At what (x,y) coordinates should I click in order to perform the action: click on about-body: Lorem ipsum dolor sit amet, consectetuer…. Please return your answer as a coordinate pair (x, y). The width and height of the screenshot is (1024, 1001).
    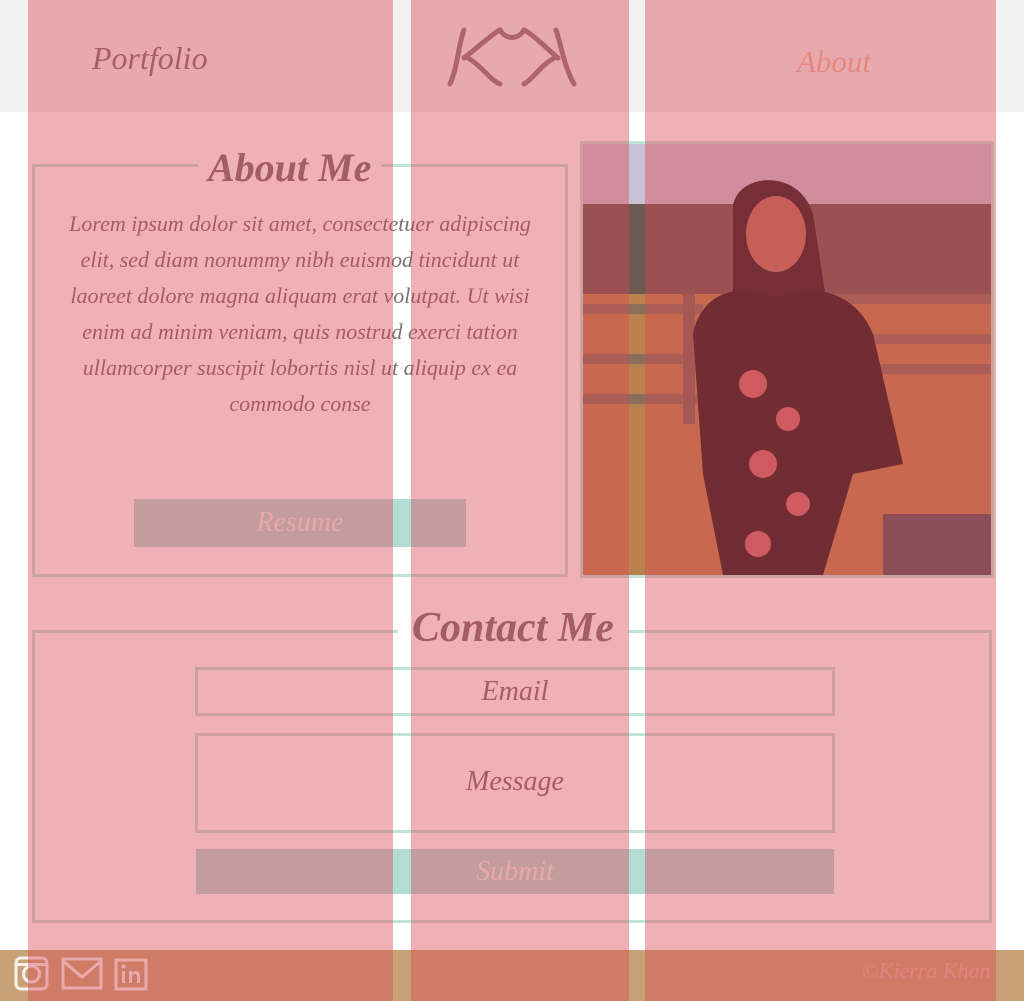
    Looking at the image, I should click on (300, 313).